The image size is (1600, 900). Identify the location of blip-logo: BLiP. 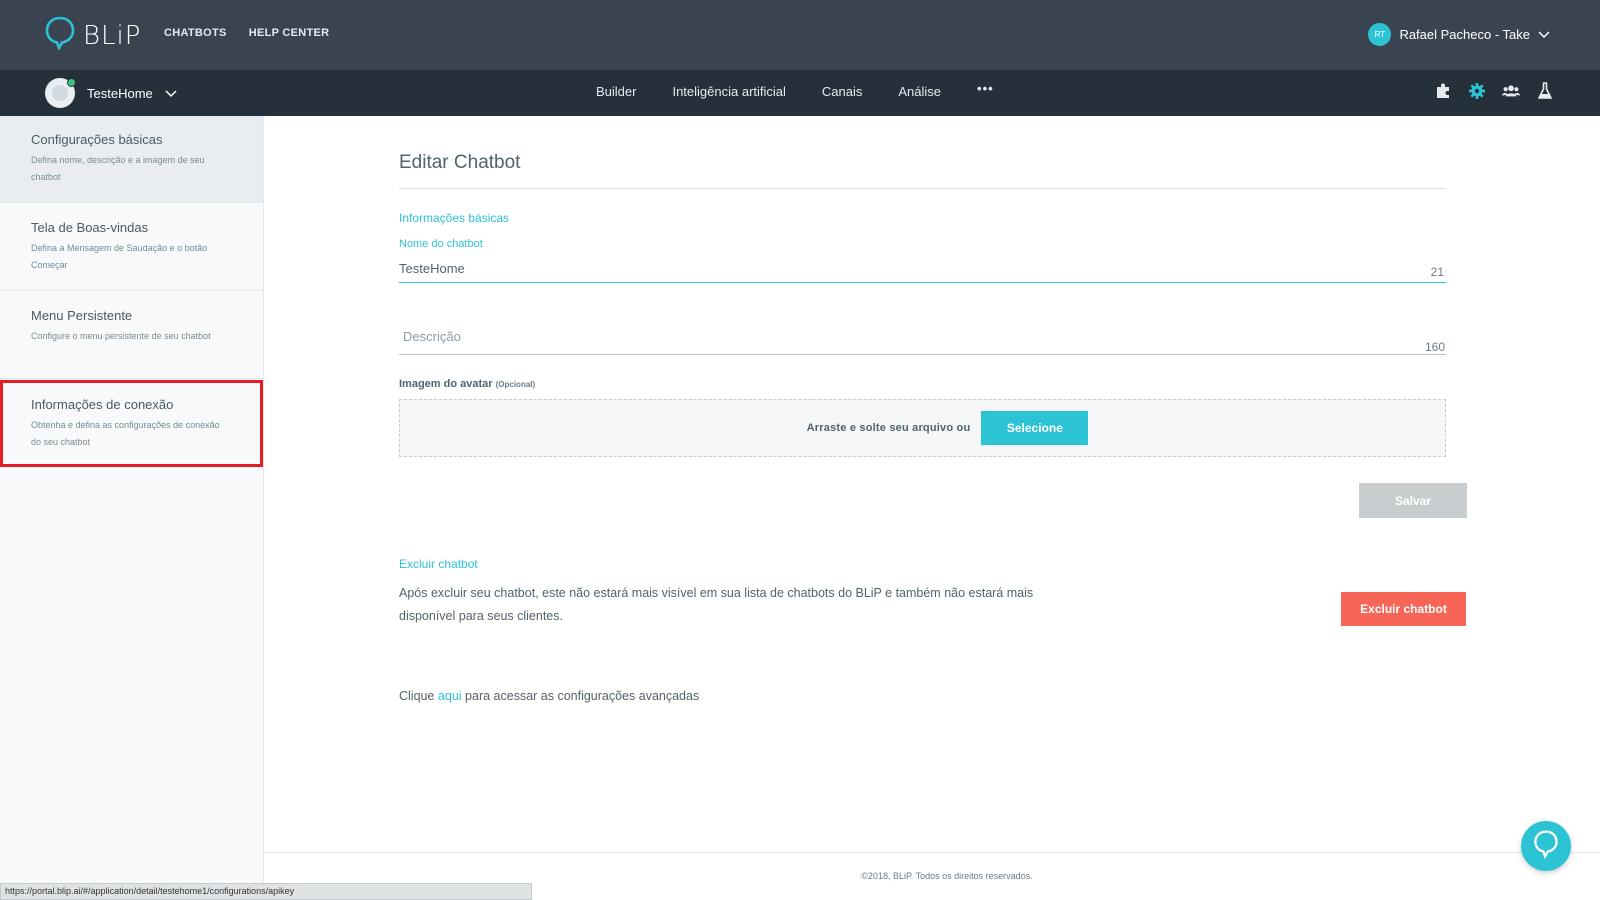
(93, 35).